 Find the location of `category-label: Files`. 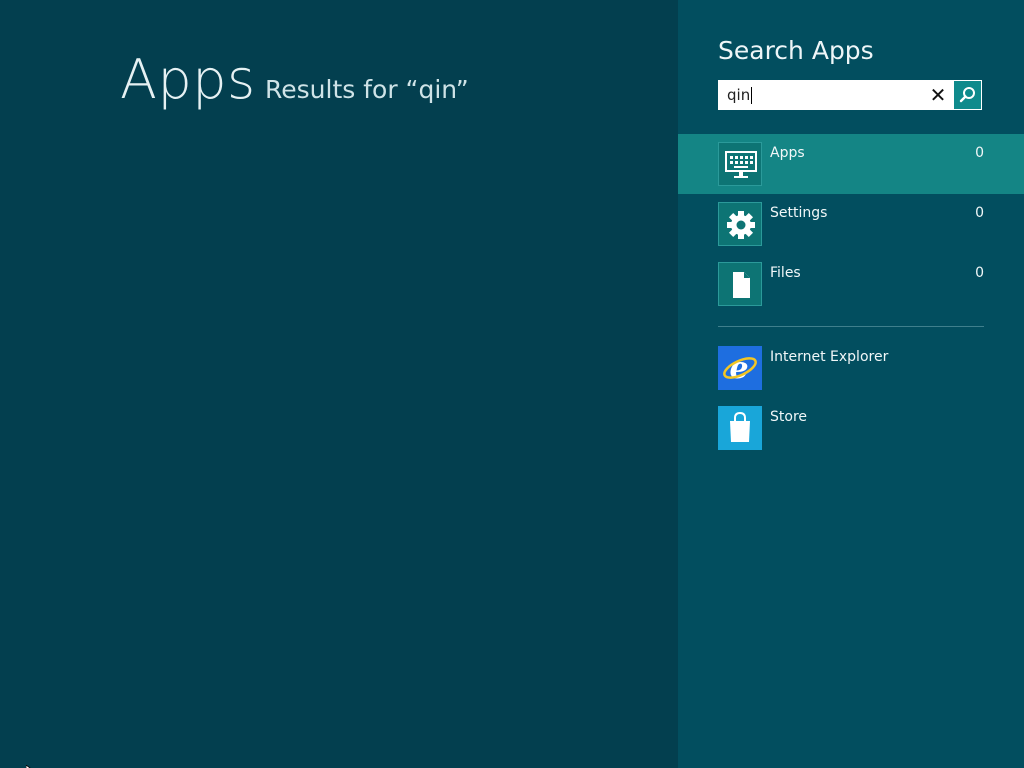

category-label: Files is located at coordinates (785, 273).